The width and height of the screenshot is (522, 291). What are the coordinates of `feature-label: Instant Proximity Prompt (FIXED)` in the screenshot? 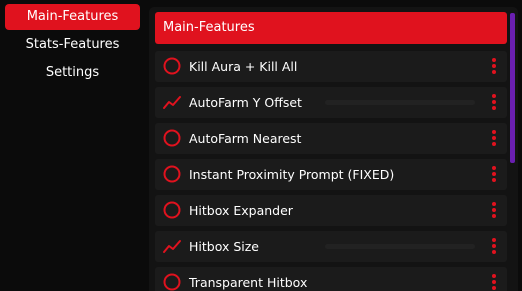 It's located at (292, 174).